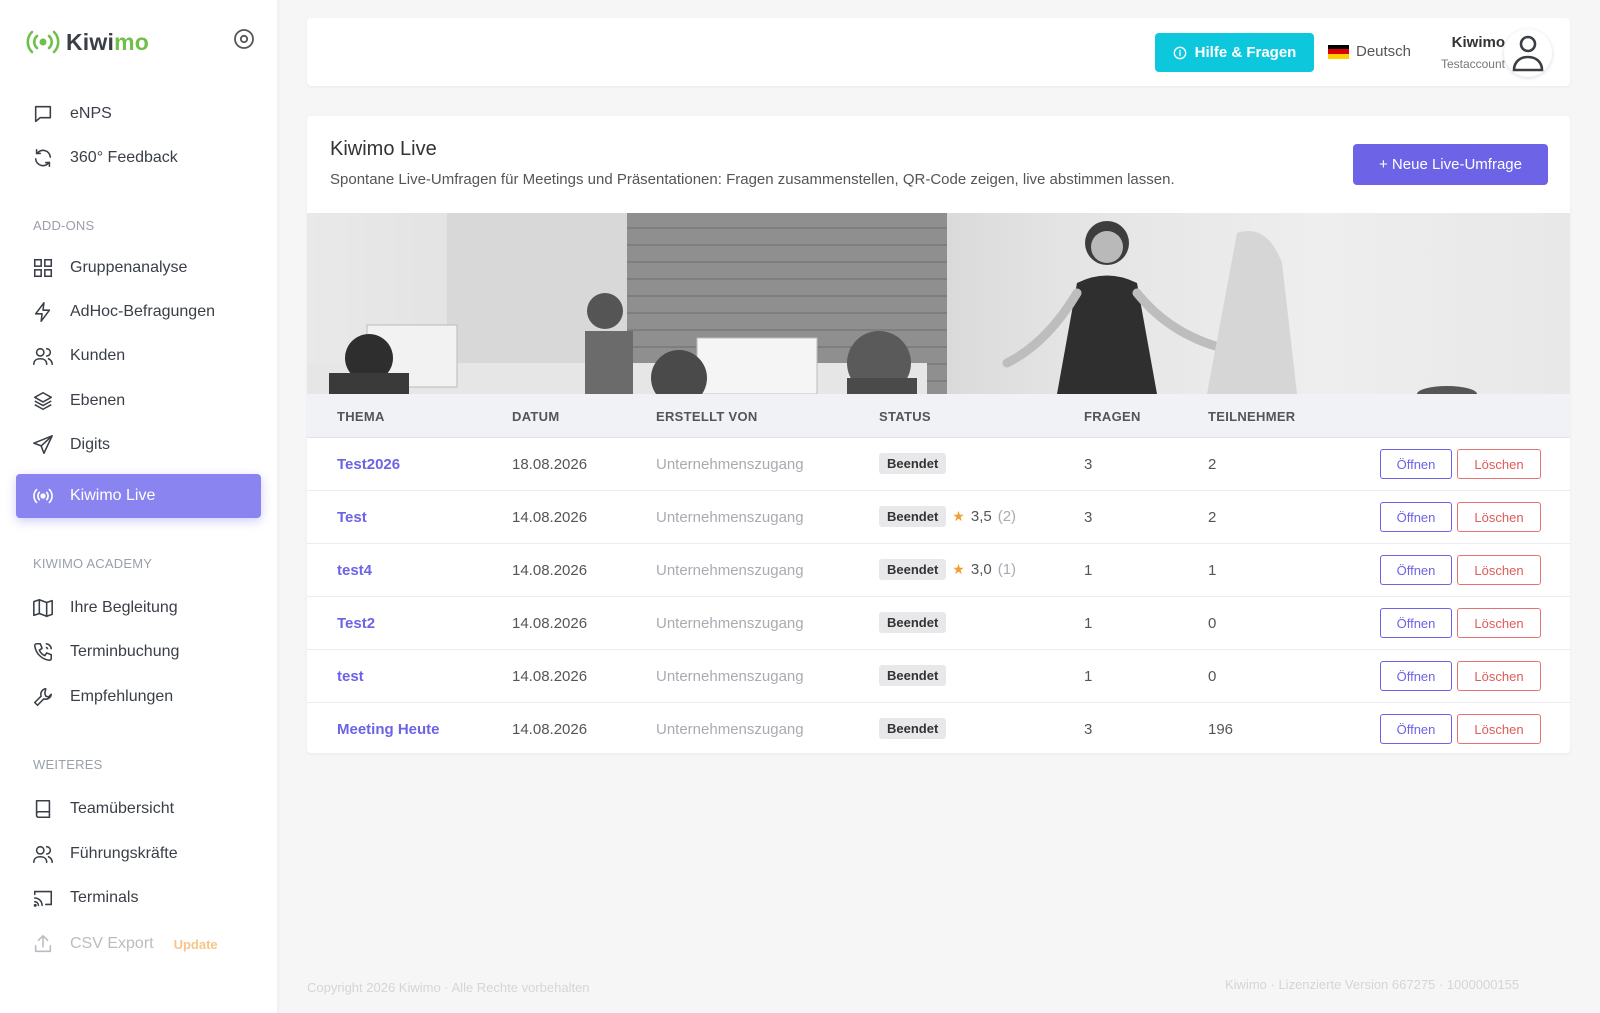 This screenshot has height=1013, width=1600. Describe the element at coordinates (352, 517) in the screenshot. I see `survey-theme-link: Test` at that location.